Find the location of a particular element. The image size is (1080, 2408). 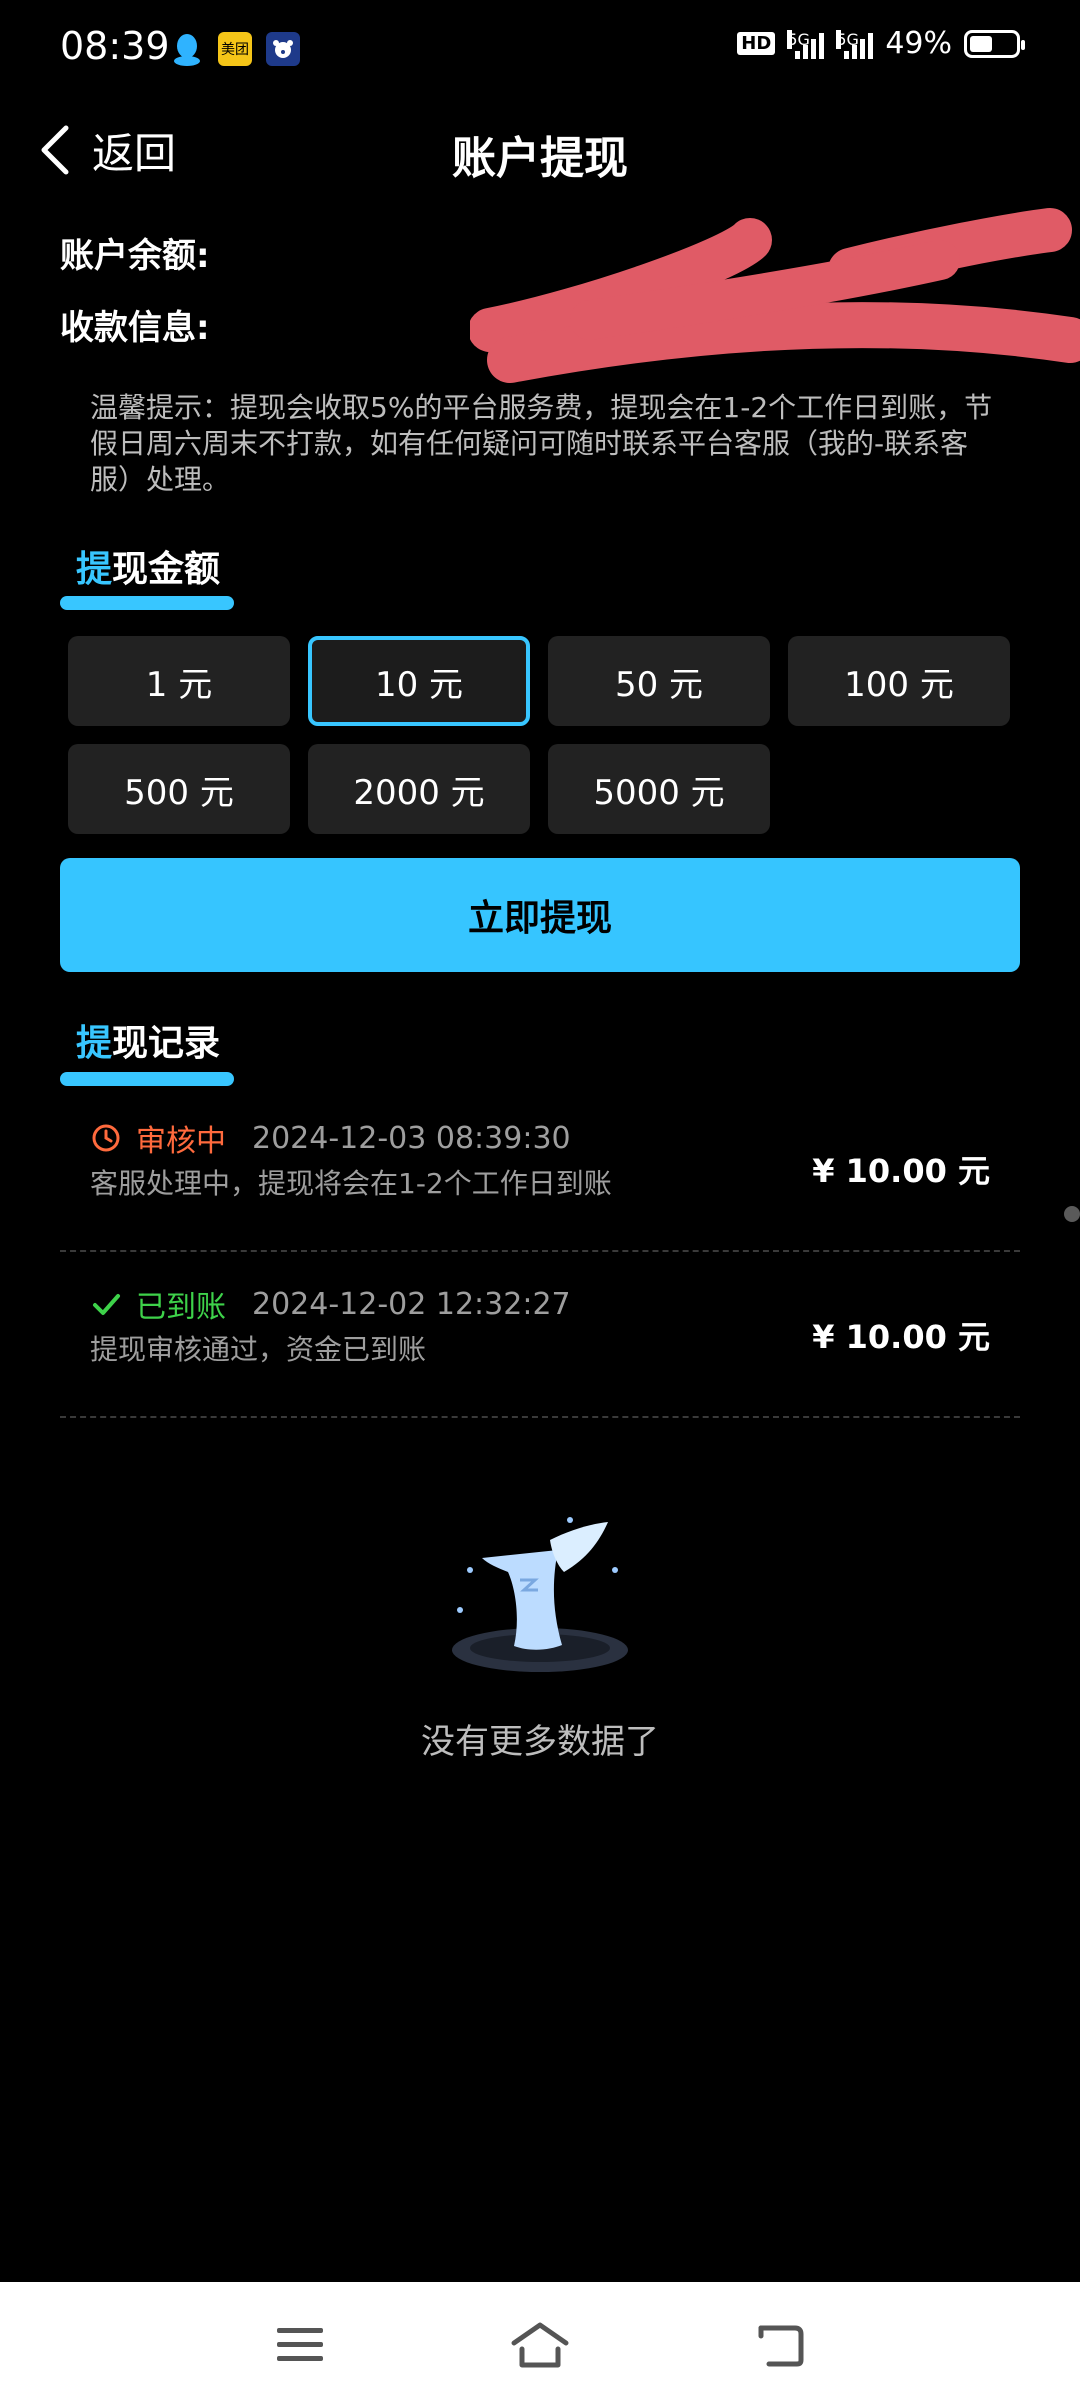

home-icon is located at coordinates (540, 2345).